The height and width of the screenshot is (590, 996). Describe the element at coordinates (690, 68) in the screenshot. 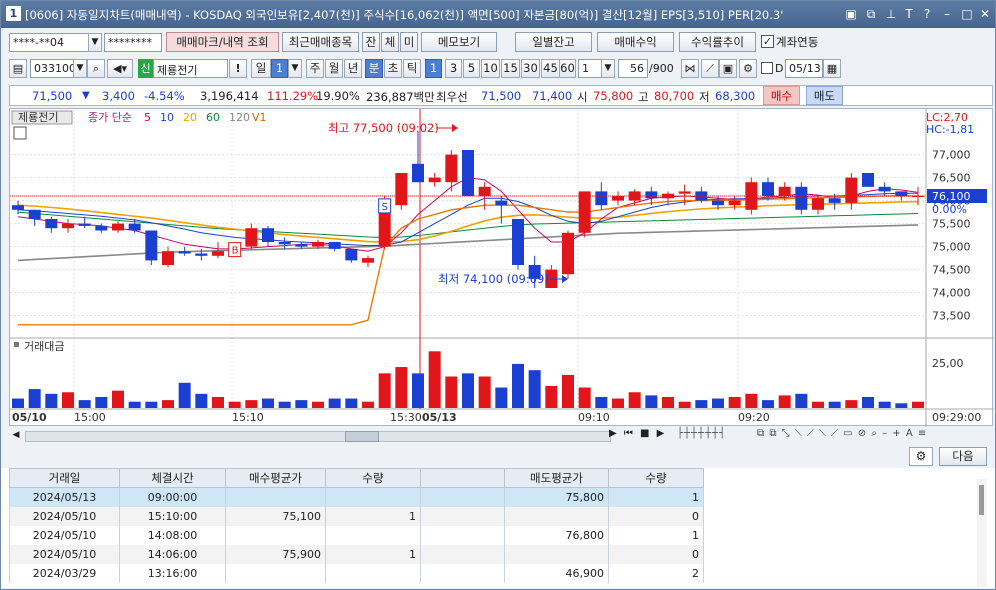

I see `crosshair-icon: ⋈` at that location.